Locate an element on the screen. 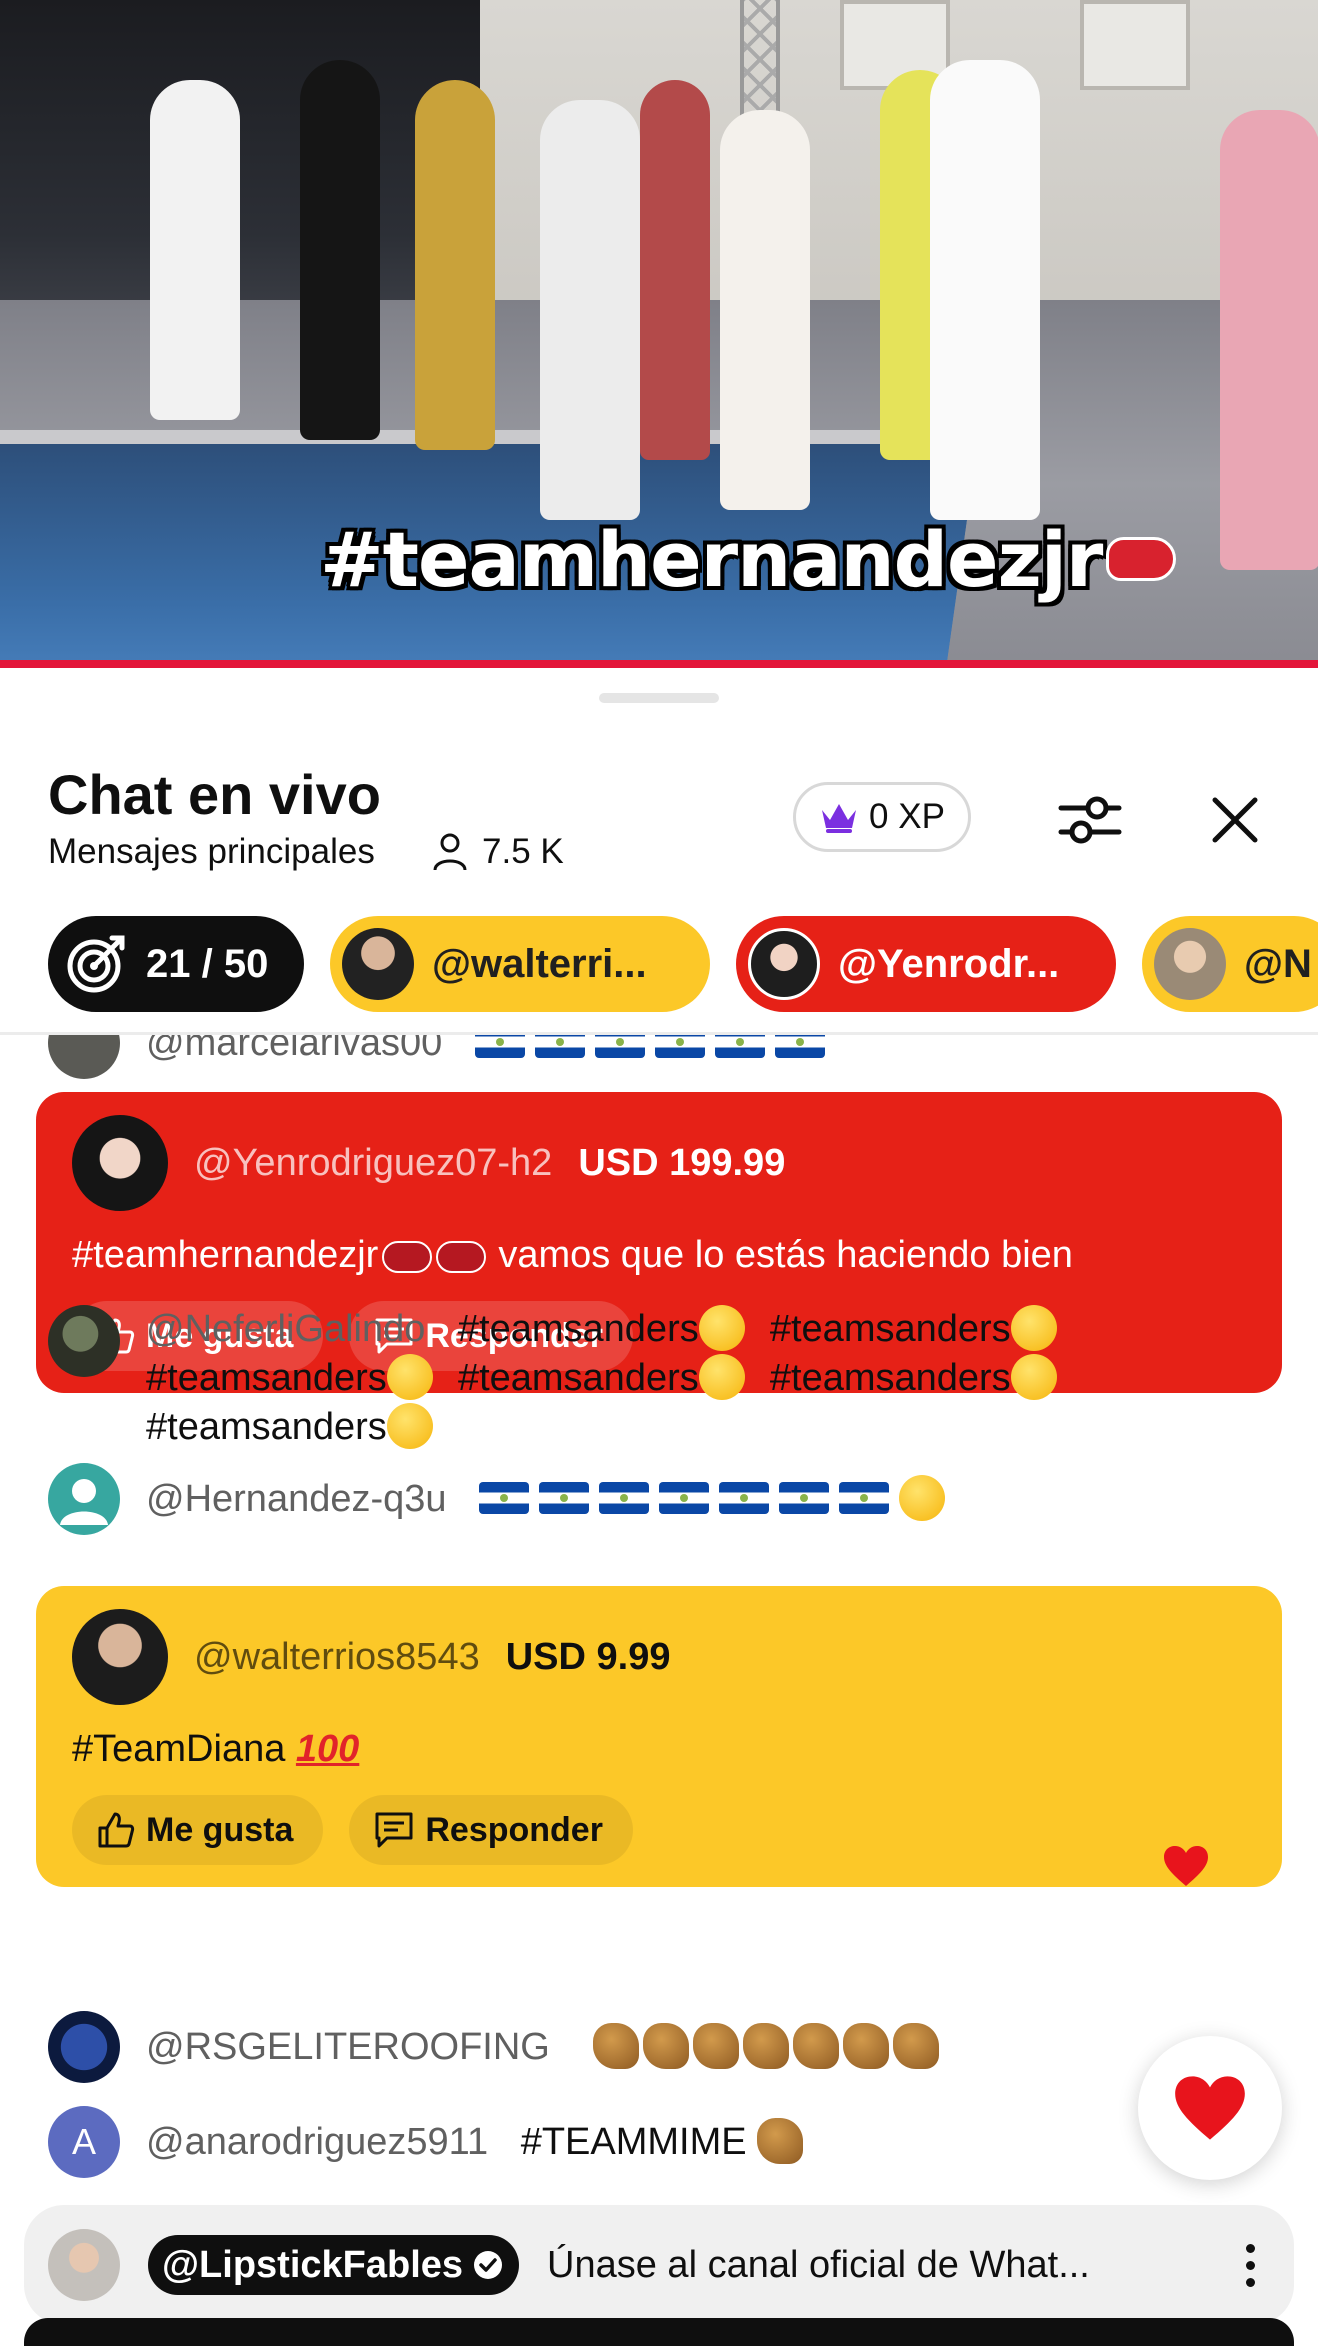 Image resolution: width=1318 pixels, height=2346 pixels. more-options-button is located at coordinates (1250, 2265).